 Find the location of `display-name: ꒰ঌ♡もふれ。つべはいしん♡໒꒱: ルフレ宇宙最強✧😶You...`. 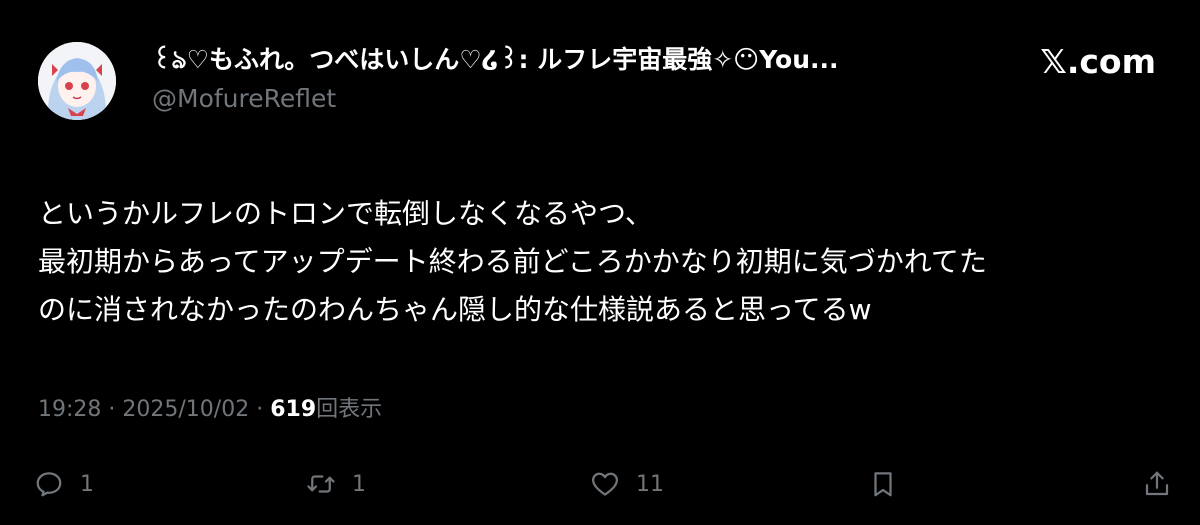

display-name: ꒰ঌ♡もふれ。つべはいしん♡໒꒱: ルフレ宇宙最強✧😶You... is located at coordinates (495, 60).